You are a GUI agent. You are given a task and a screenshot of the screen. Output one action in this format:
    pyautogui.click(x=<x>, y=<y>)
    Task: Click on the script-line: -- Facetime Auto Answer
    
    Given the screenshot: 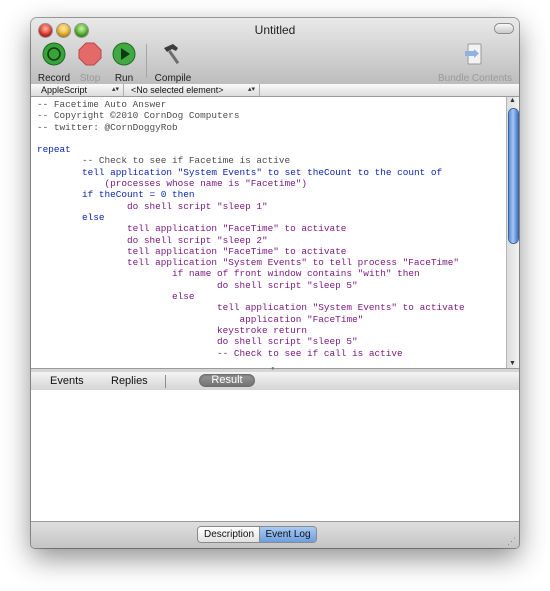 What is the action you would take?
    pyautogui.click(x=251, y=104)
    